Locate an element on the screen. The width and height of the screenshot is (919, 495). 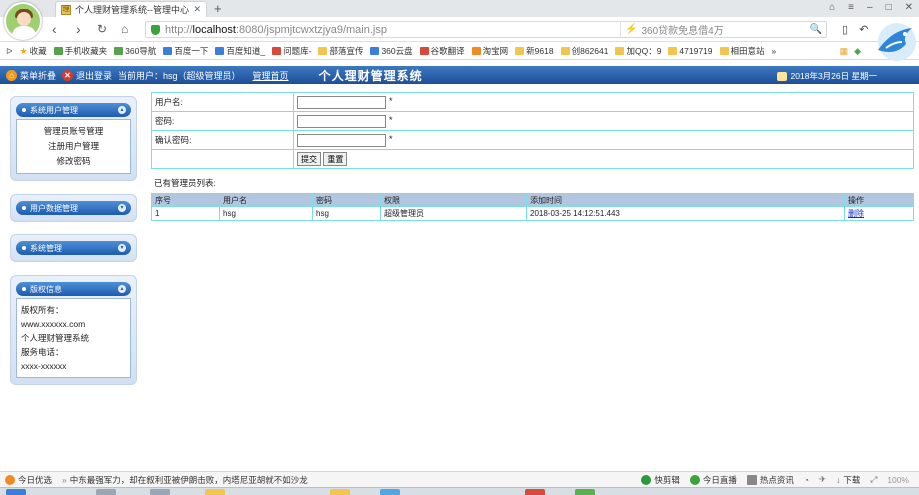
confirm-password-input is located at coordinates (341, 140).